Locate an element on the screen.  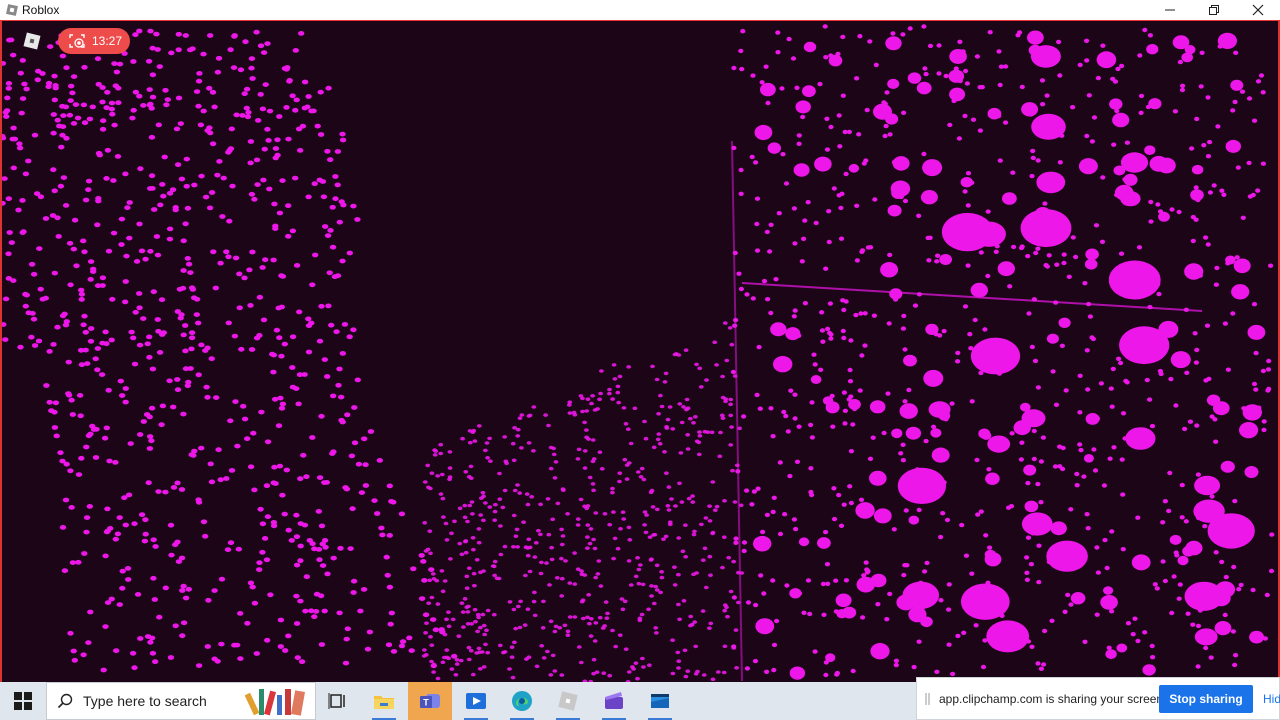
teams-icon: T is located at coordinates (430, 701).